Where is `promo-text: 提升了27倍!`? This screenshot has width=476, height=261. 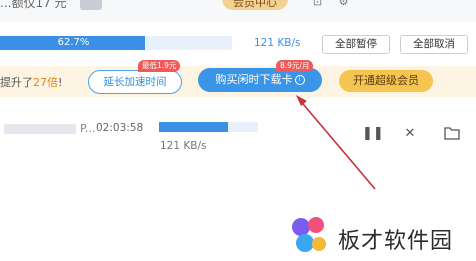
promo-text: 提升了27倍! is located at coordinates (31, 82).